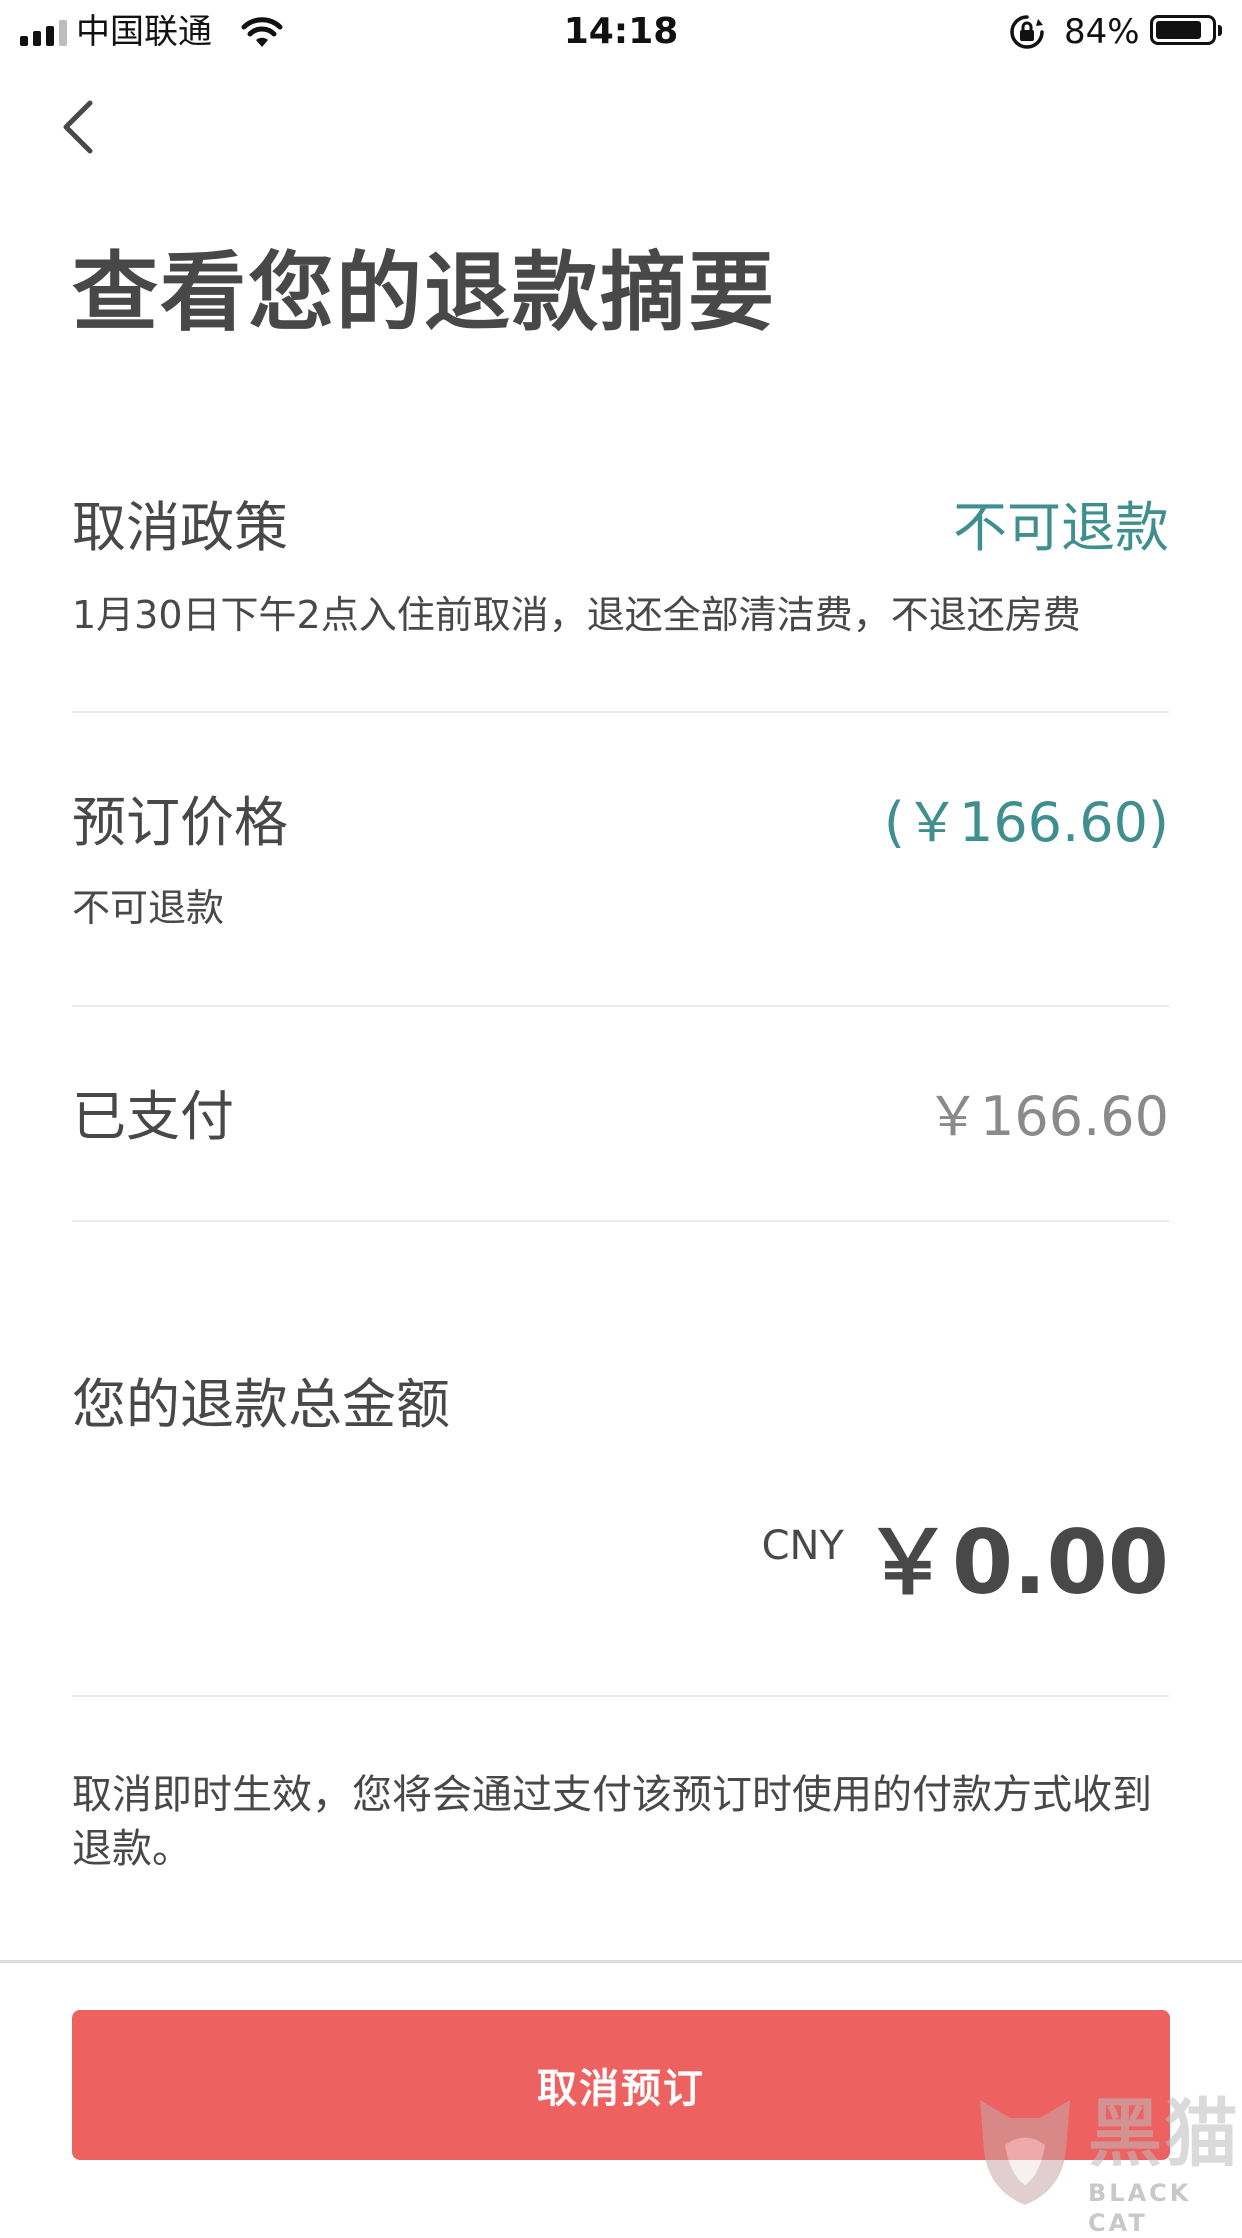 This screenshot has width=1242, height=2238. What do you see at coordinates (180, 527) in the screenshot?
I see `policy-label: 取消政策` at bounding box center [180, 527].